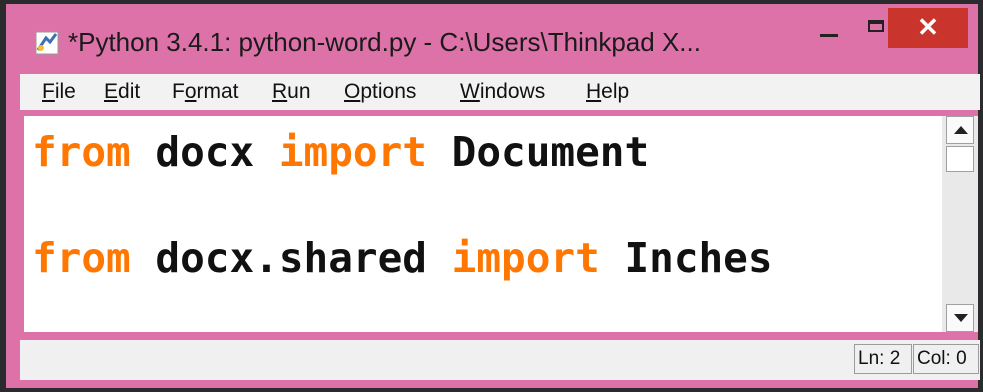 The image size is (983, 392). I want to click on menu-options: Options, so click(380, 92).